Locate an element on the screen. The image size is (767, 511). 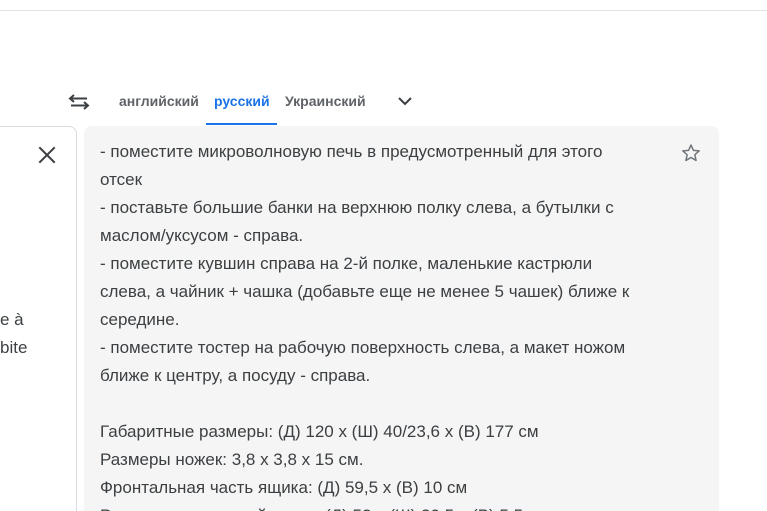
close-icon is located at coordinates (47, 155).